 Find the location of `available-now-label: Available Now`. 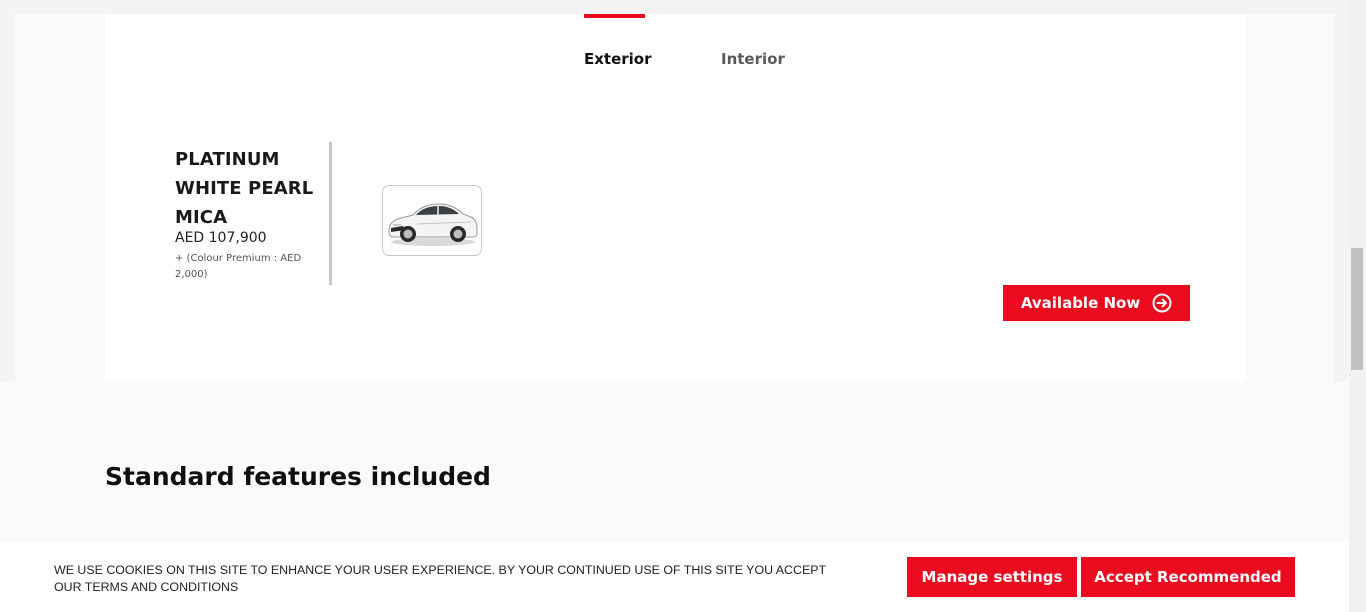

available-now-label: Available Now is located at coordinates (1080, 303).